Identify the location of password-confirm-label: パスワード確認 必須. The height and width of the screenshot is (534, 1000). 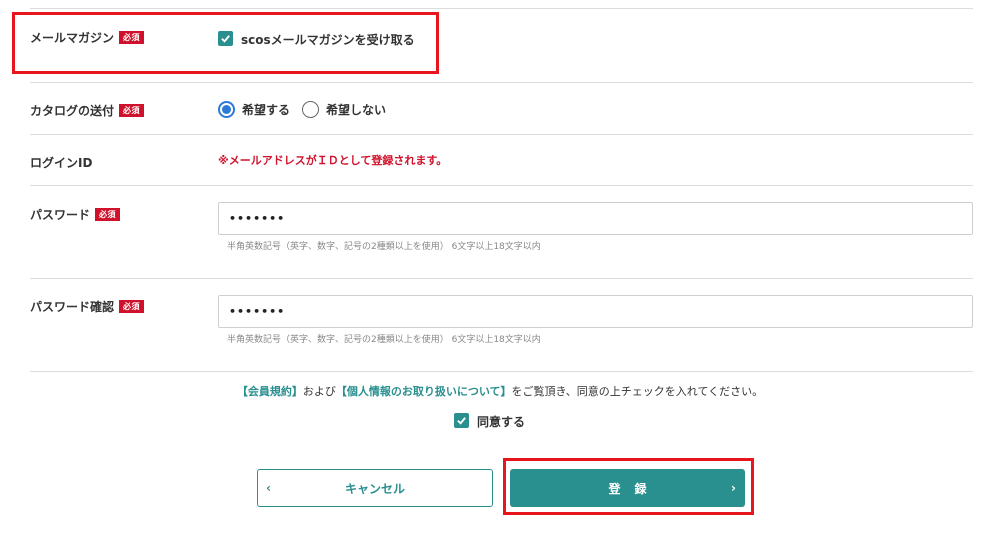
(87, 306).